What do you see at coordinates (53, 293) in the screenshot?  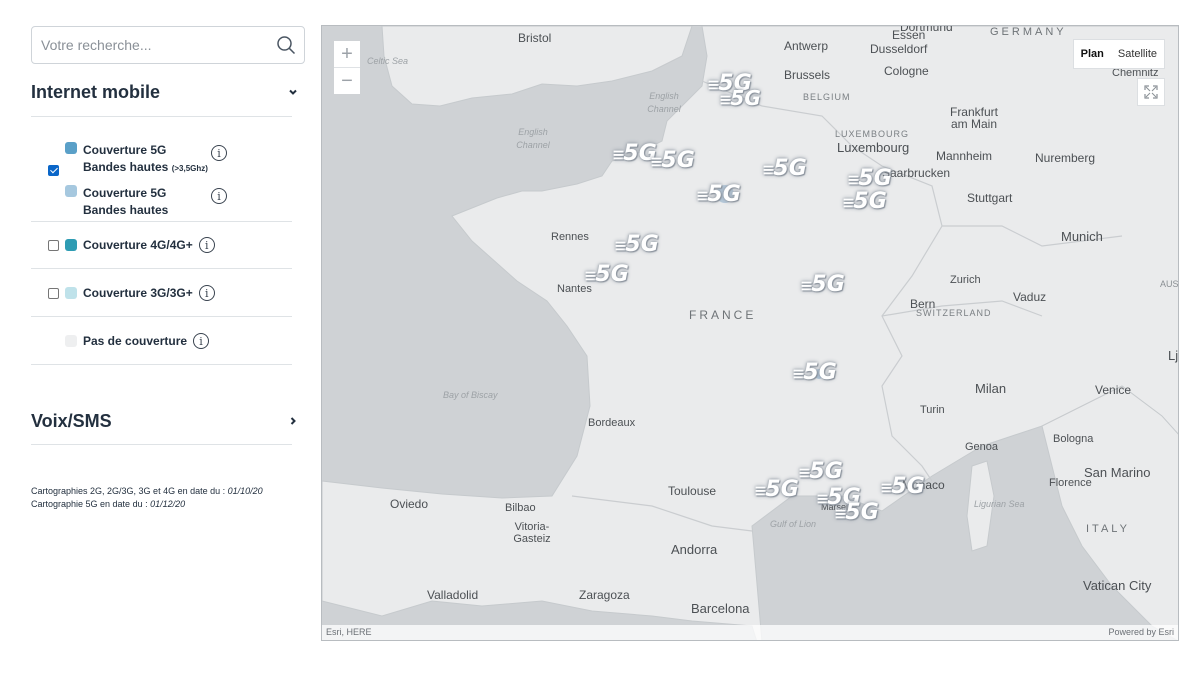 I see `layer-3g-checkbox` at bounding box center [53, 293].